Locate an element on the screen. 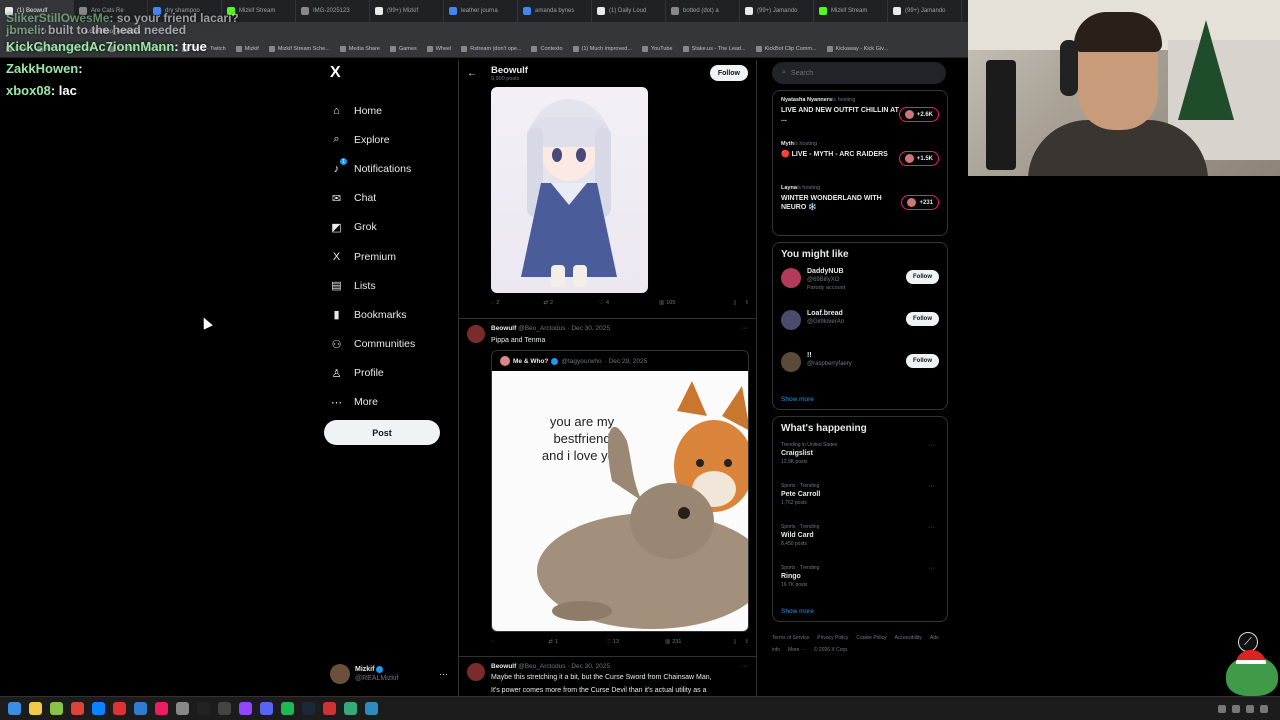 This screenshot has width=1280, height=720. sidebar-item-chat: ✉ Chat is located at coordinates (387, 198).